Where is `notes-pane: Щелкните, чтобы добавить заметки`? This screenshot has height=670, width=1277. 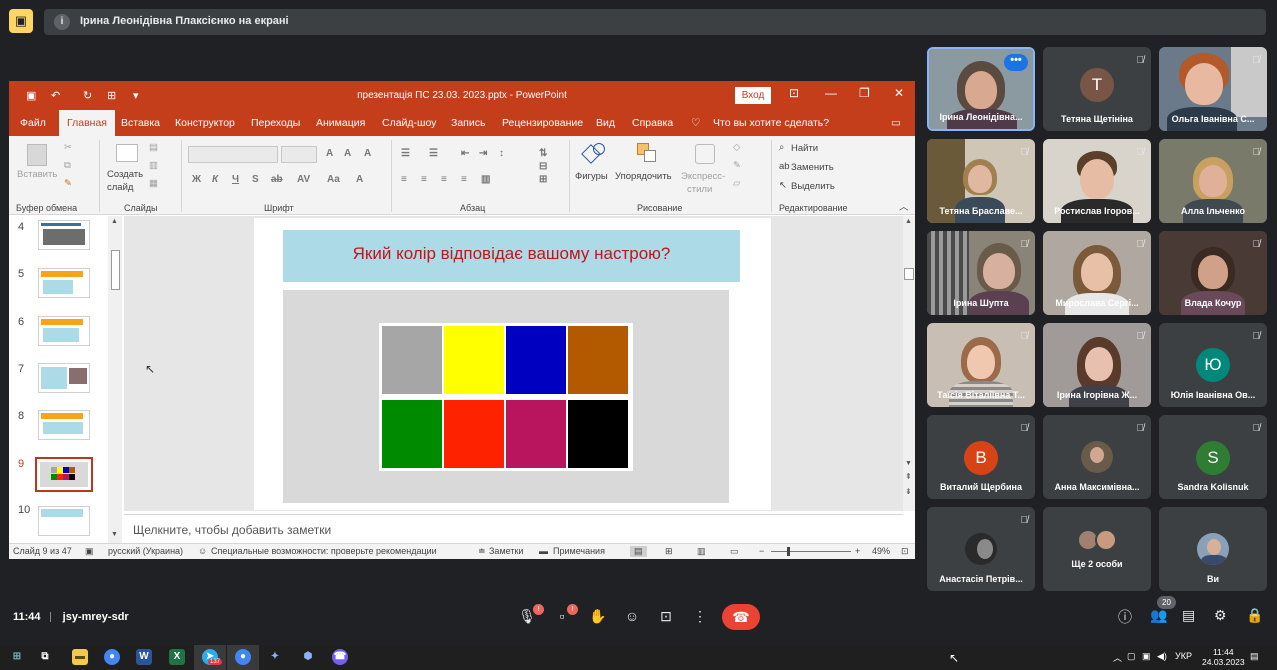 notes-pane: Щелкните, чтобы добавить заметки is located at coordinates (513, 528).